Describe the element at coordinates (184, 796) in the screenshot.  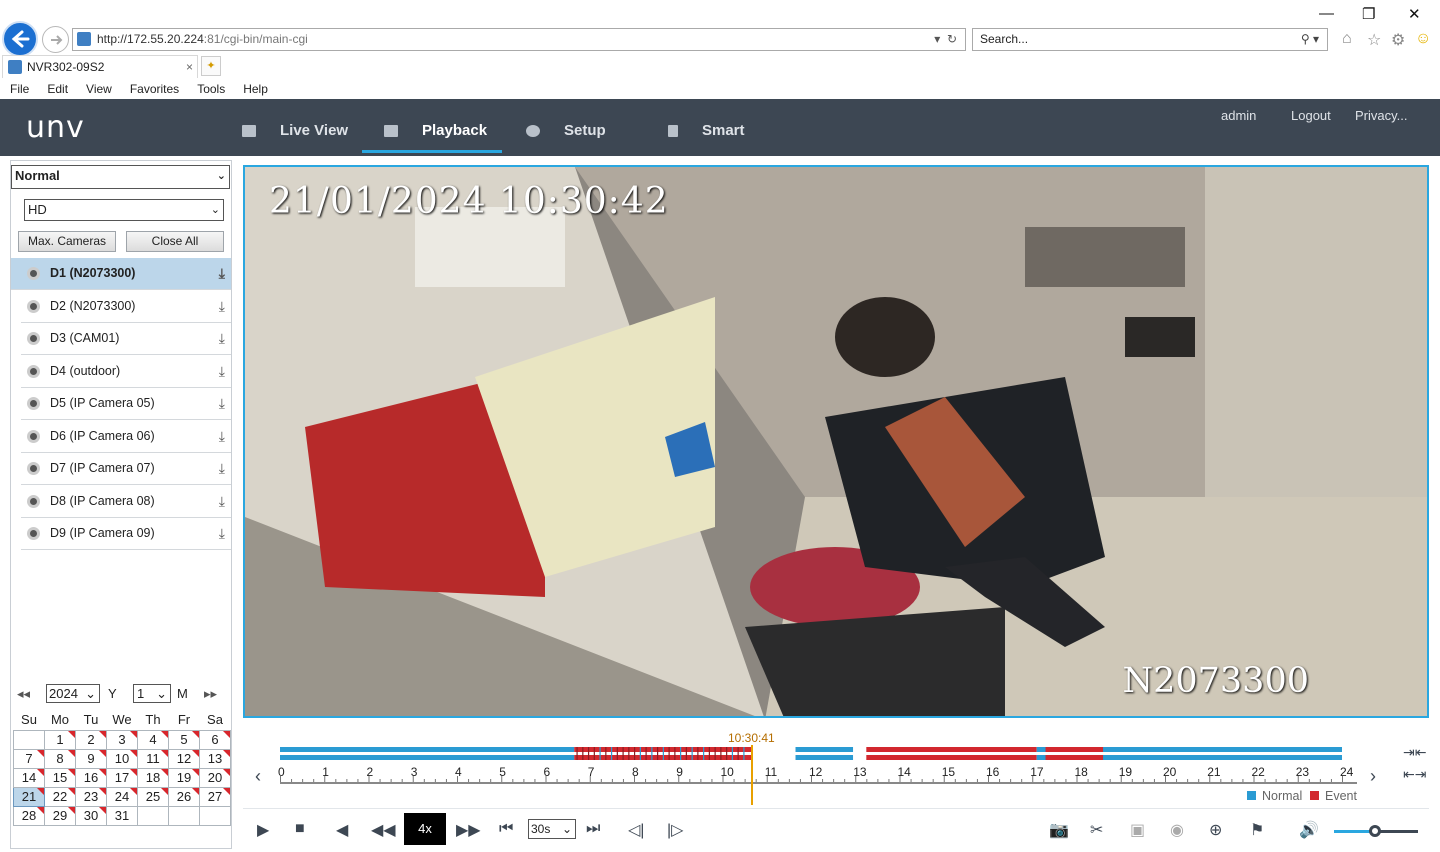
I see `calendar-day: 26` at that location.